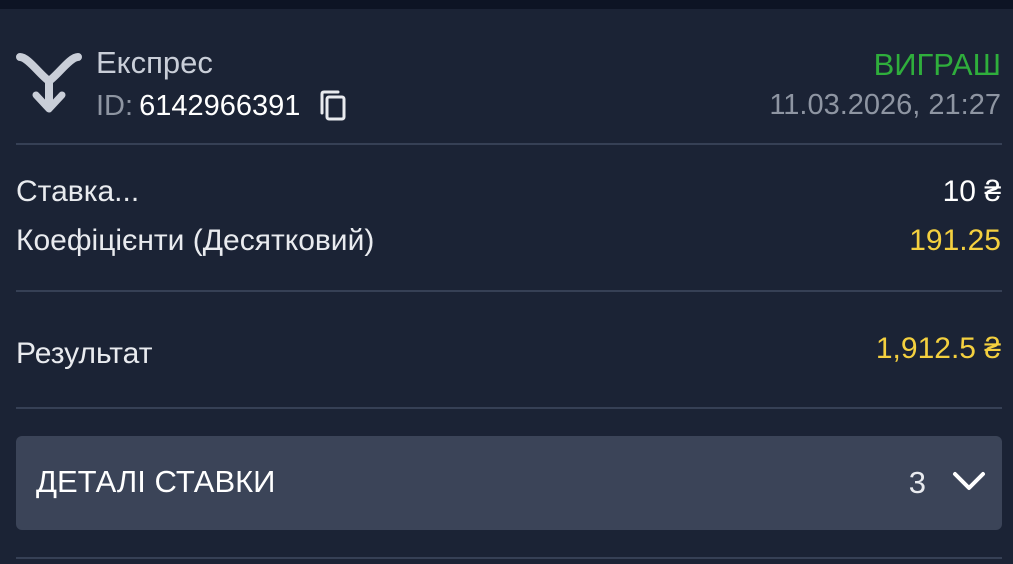 The height and width of the screenshot is (564, 1013). What do you see at coordinates (937, 64) in the screenshot?
I see `status-badge: ВИГРАШ` at bounding box center [937, 64].